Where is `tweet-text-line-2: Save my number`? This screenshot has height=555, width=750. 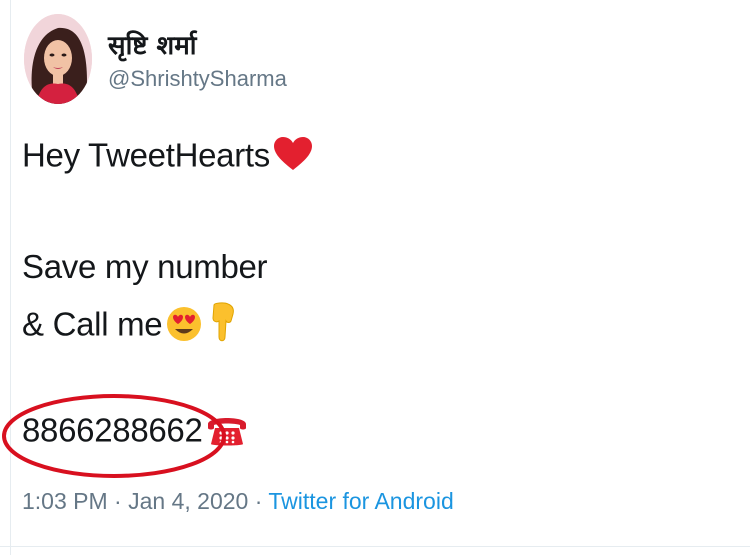 tweet-text-line-2: Save my number is located at coordinates (145, 266).